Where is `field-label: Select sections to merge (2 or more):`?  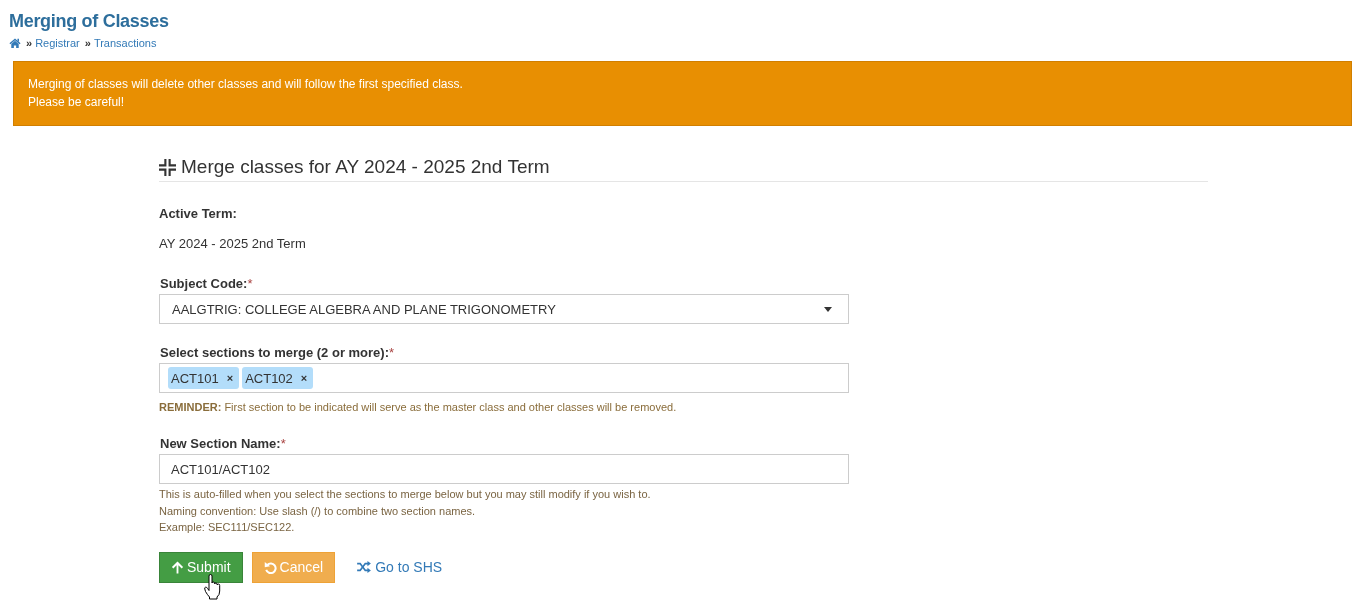
field-label: Select sections to merge (2 or more): is located at coordinates (274, 353).